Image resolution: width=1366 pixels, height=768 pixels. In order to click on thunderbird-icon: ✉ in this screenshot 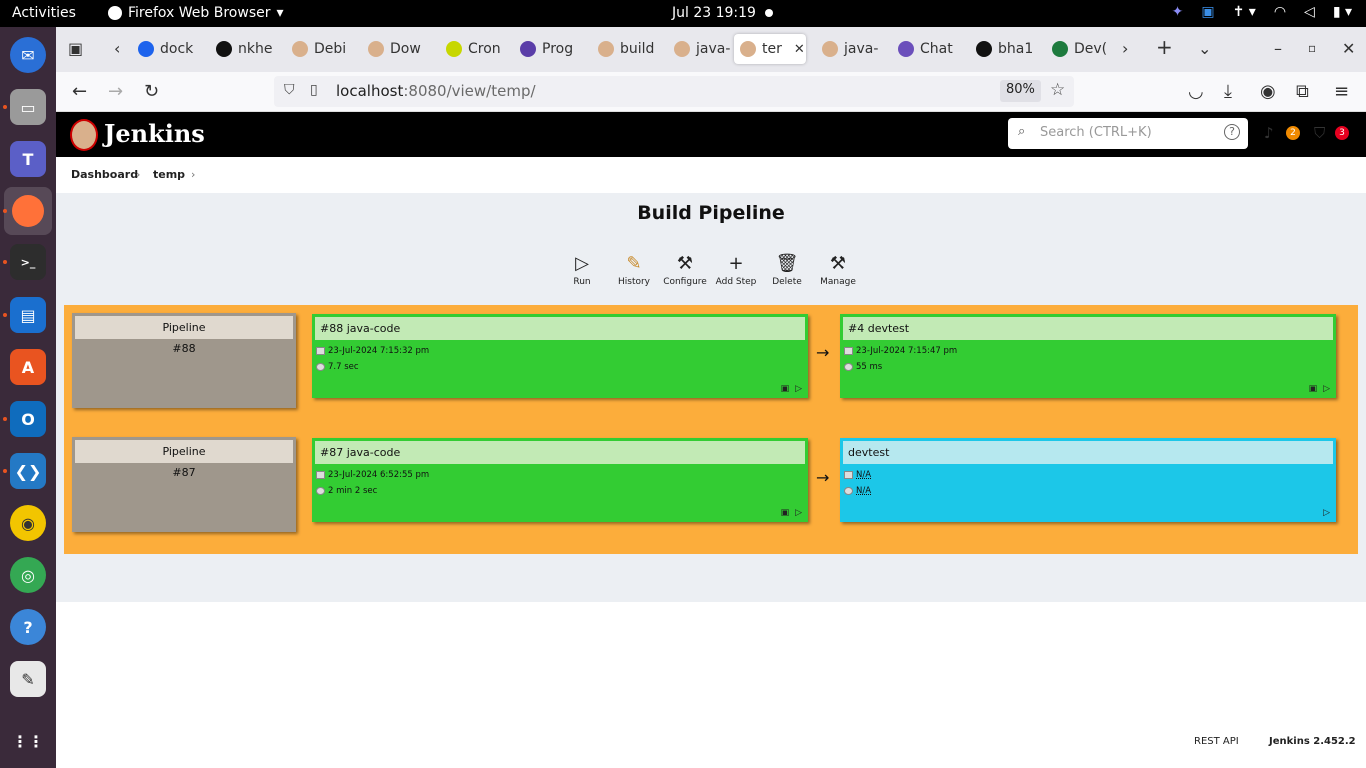, I will do `click(28, 55)`.